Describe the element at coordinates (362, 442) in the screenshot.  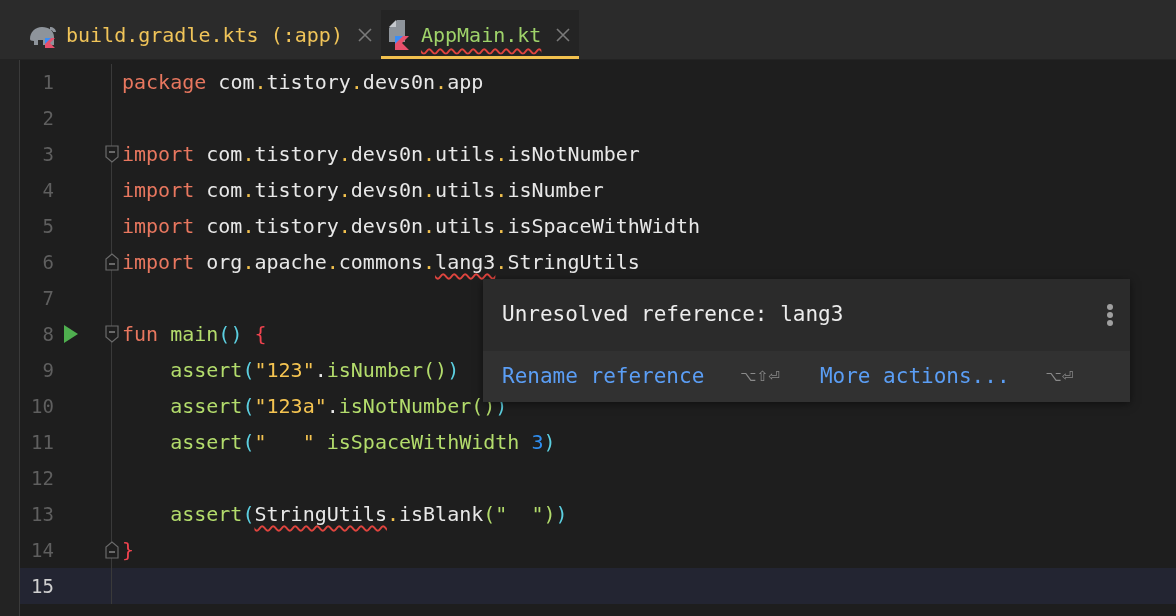
I see `code-line: assert(" " isSpaceWithWidth 3)` at that location.